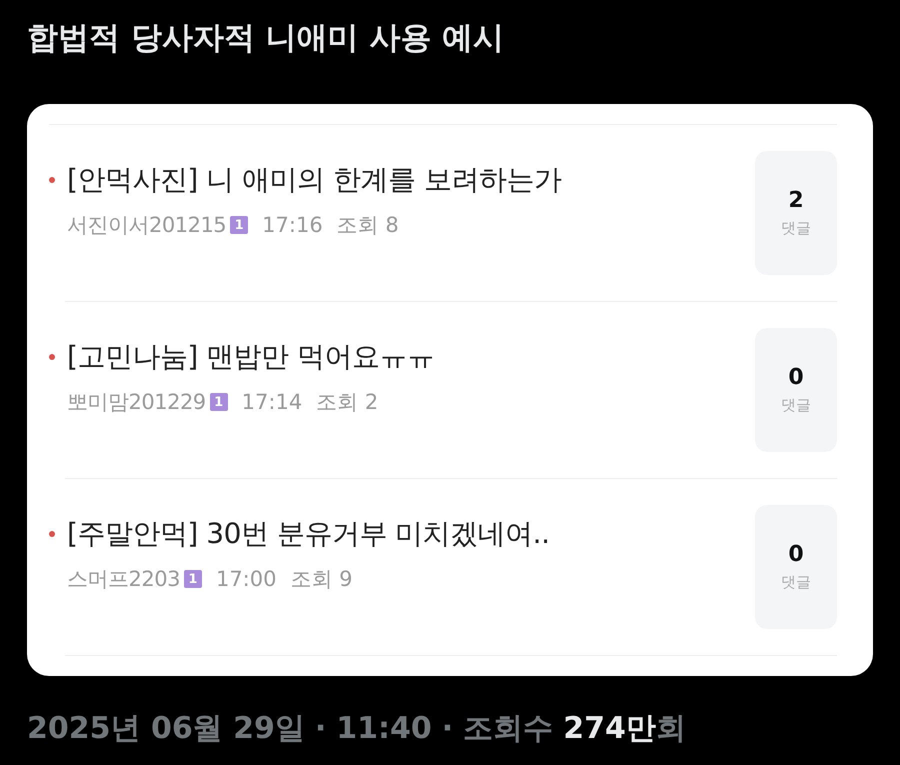  Describe the element at coordinates (508, 729) in the screenshot. I see `post-meta: 조회수` at that location.